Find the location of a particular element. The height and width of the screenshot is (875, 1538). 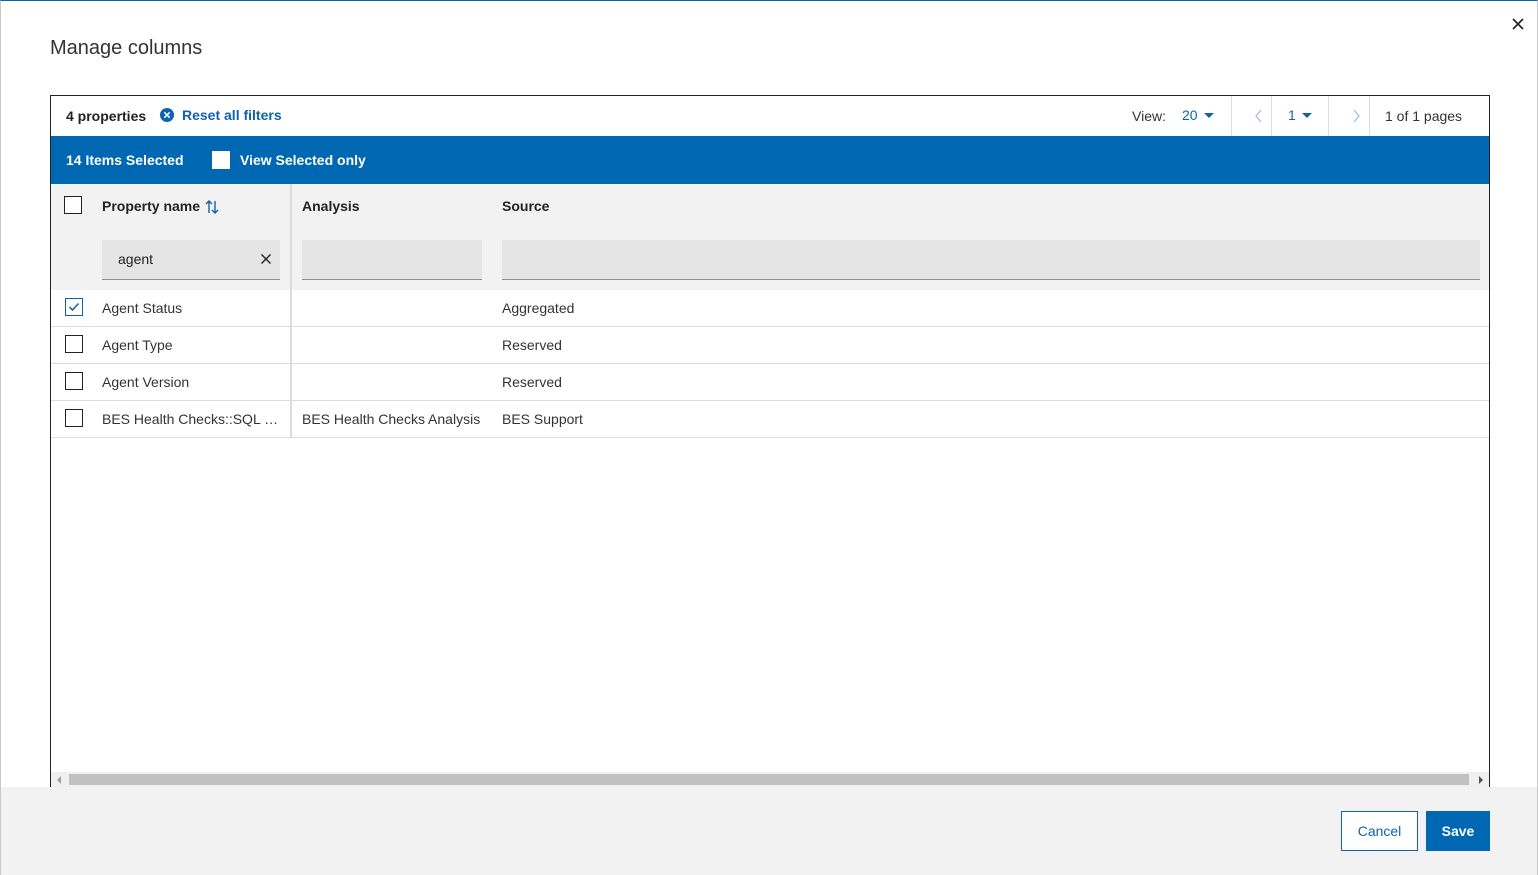

sort-icon is located at coordinates (212, 207).